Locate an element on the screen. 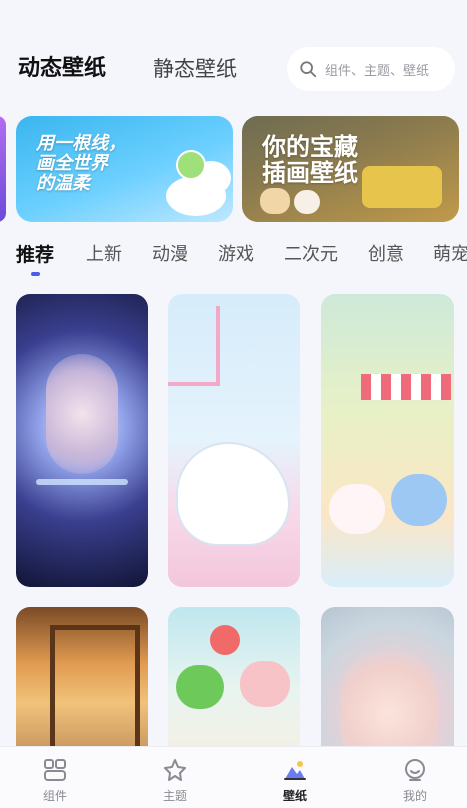  wallpaper-icon is located at coordinates (295, 770).